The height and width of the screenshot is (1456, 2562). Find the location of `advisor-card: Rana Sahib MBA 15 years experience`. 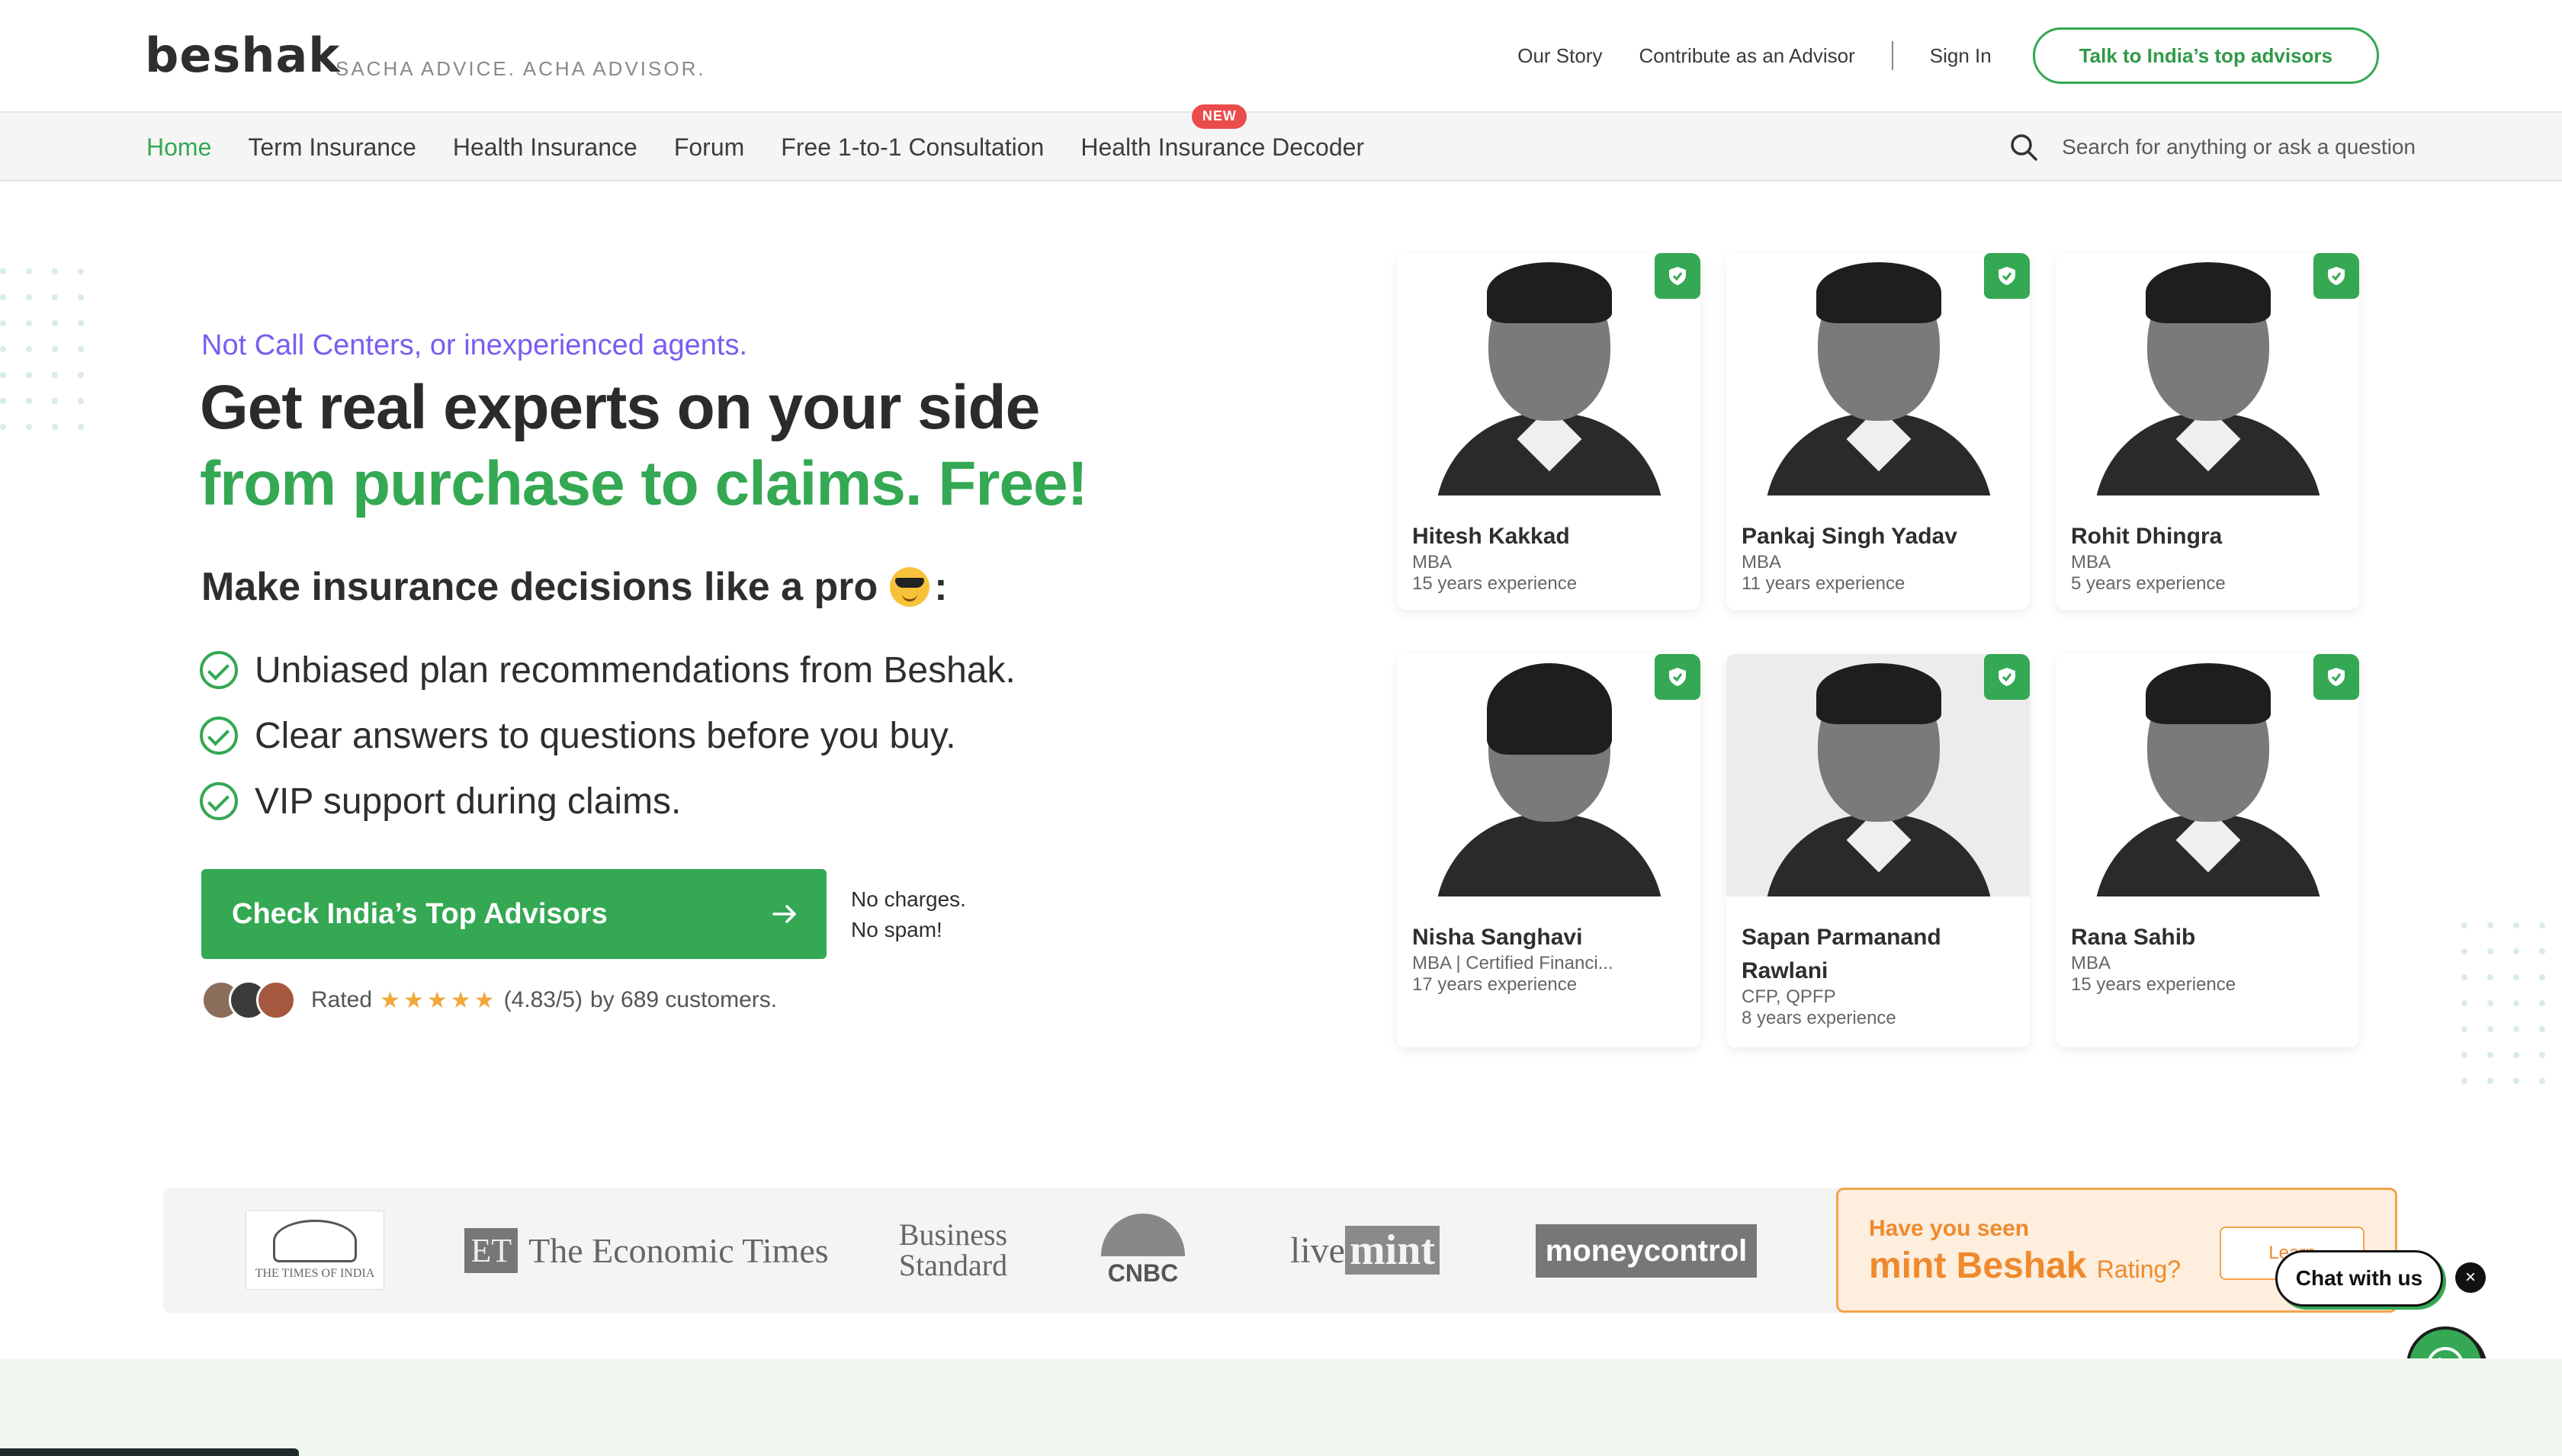

advisor-card: Rana Sahib MBA 15 years experience is located at coordinates (2207, 850).